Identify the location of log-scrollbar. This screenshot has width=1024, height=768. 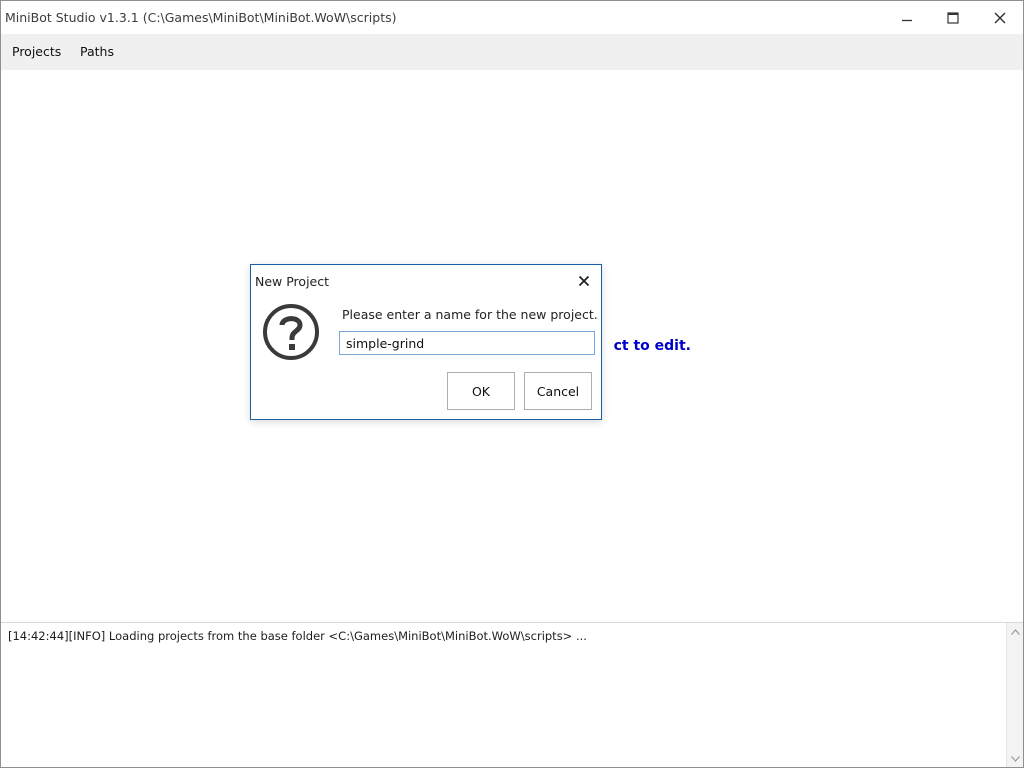
(1014, 695).